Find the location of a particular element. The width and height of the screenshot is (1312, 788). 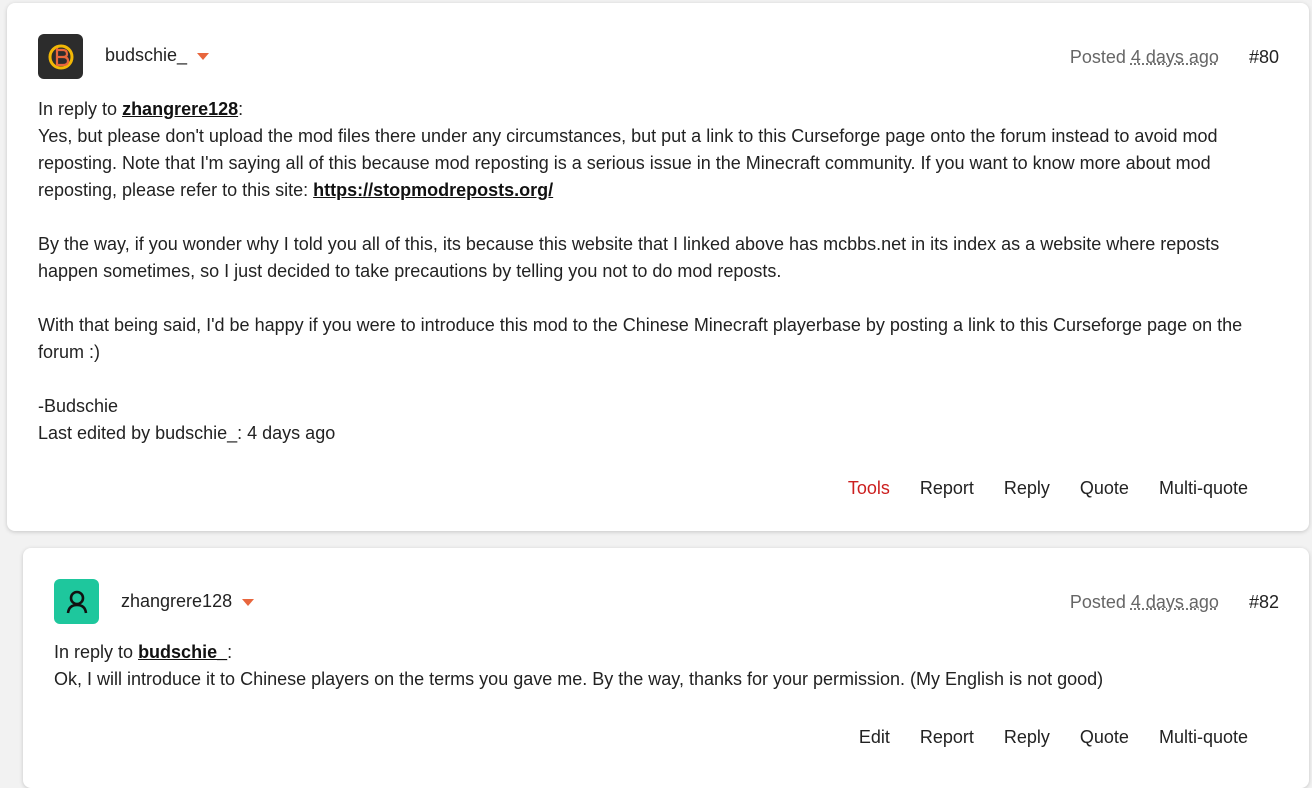

person-icon is located at coordinates (76, 601).